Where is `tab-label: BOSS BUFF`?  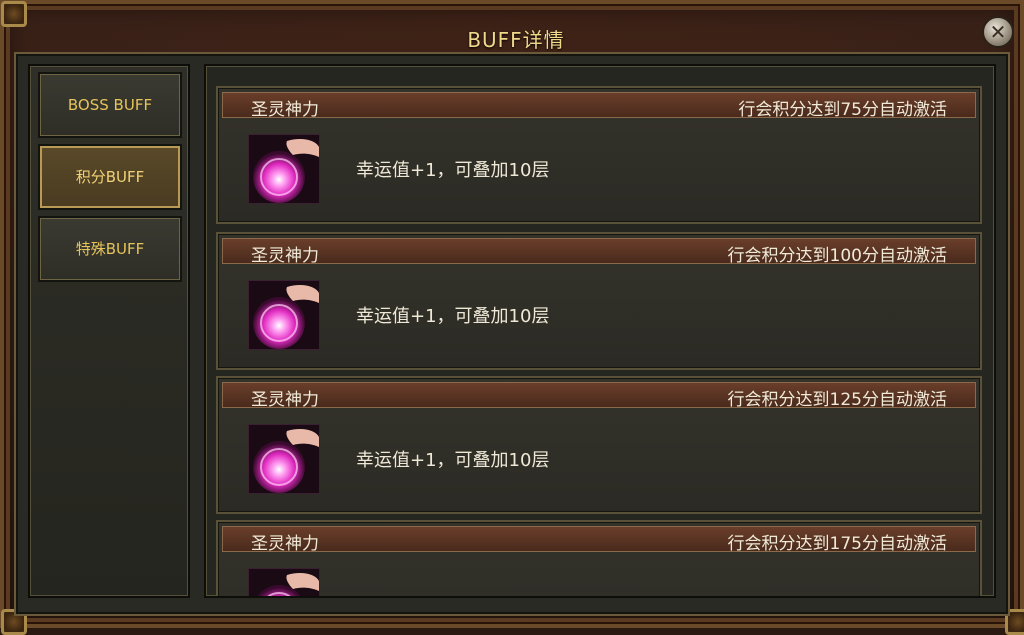
tab-label: BOSS BUFF is located at coordinates (110, 105).